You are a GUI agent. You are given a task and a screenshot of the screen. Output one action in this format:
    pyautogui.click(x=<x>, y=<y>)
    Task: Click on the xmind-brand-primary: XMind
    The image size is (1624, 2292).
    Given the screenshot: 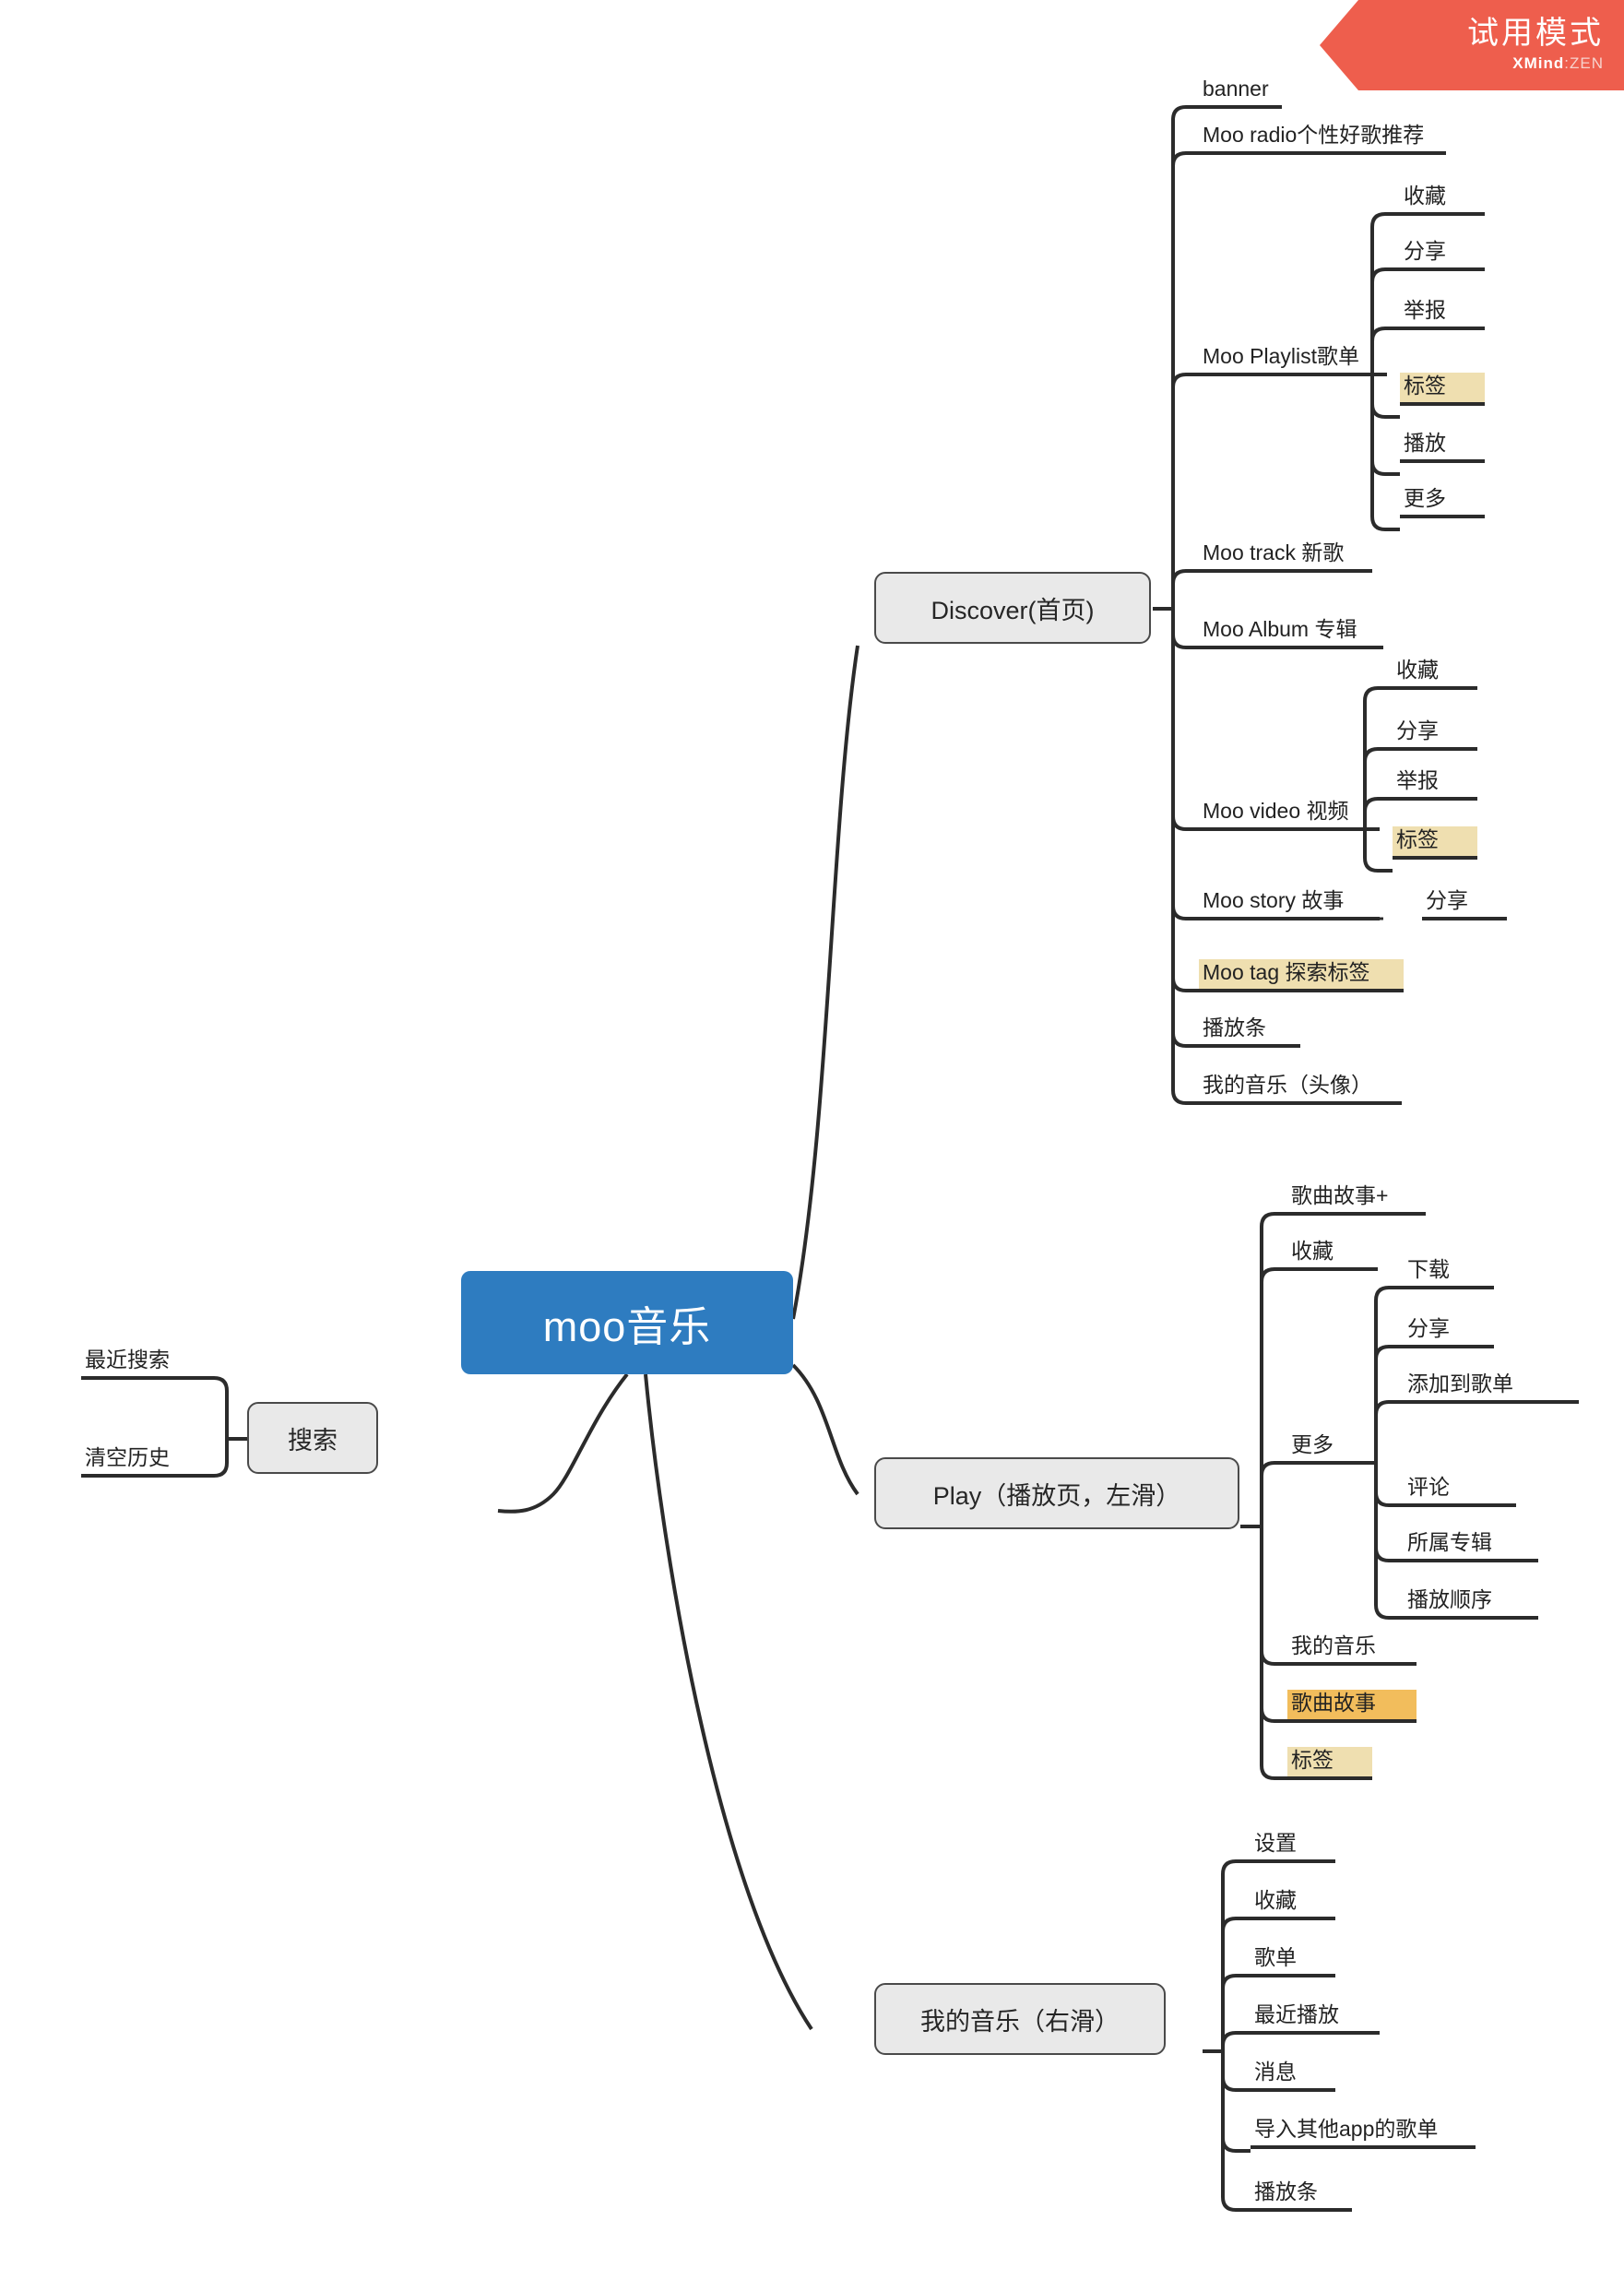 What is the action you would take?
    pyautogui.click(x=1538, y=63)
    